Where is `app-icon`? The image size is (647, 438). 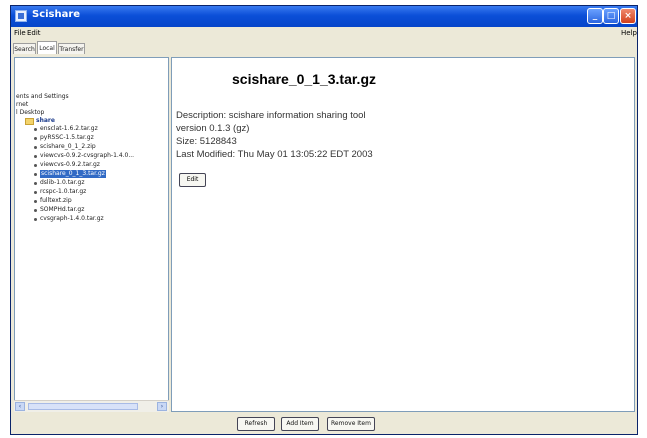
app-icon is located at coordinates (21, 16).